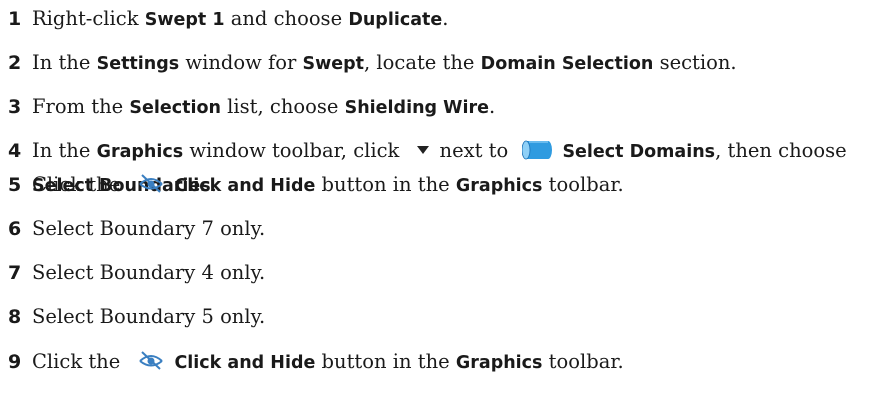 The image size is (874, 406). I want to click on ui-term: Domain Selection, so click(567, 64).